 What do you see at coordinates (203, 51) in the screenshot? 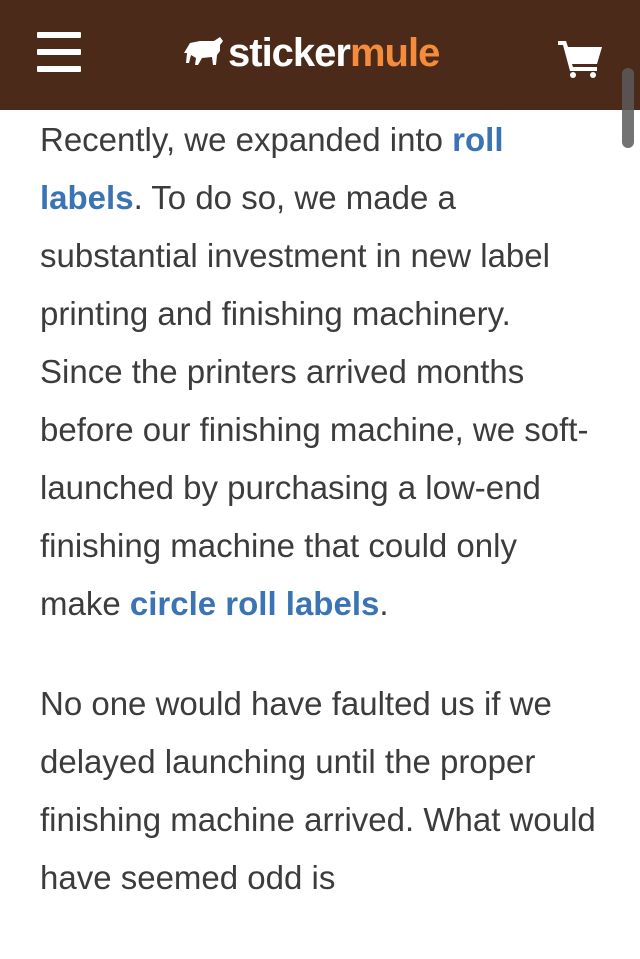
I see `mule-icon` at bounding box center [203, 51].